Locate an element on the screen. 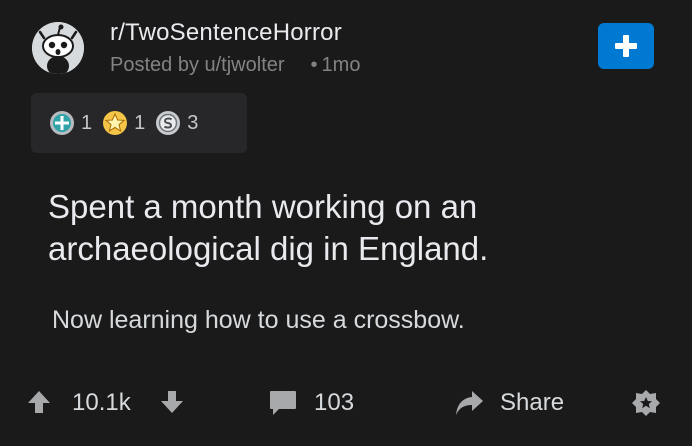 This screenshot has width=692, height=446. upvote-button is located at coordinates (39, 402).